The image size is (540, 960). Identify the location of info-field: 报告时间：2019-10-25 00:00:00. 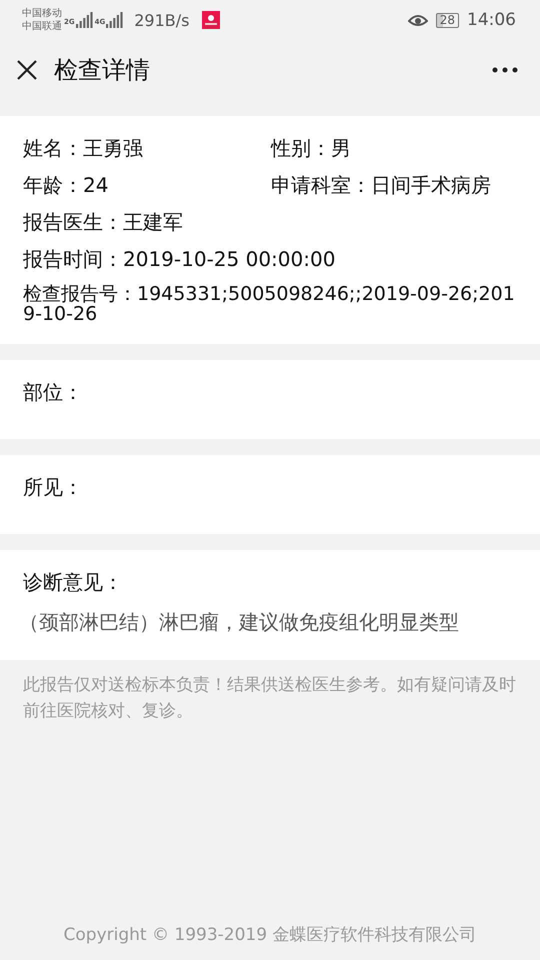
(270, 259).